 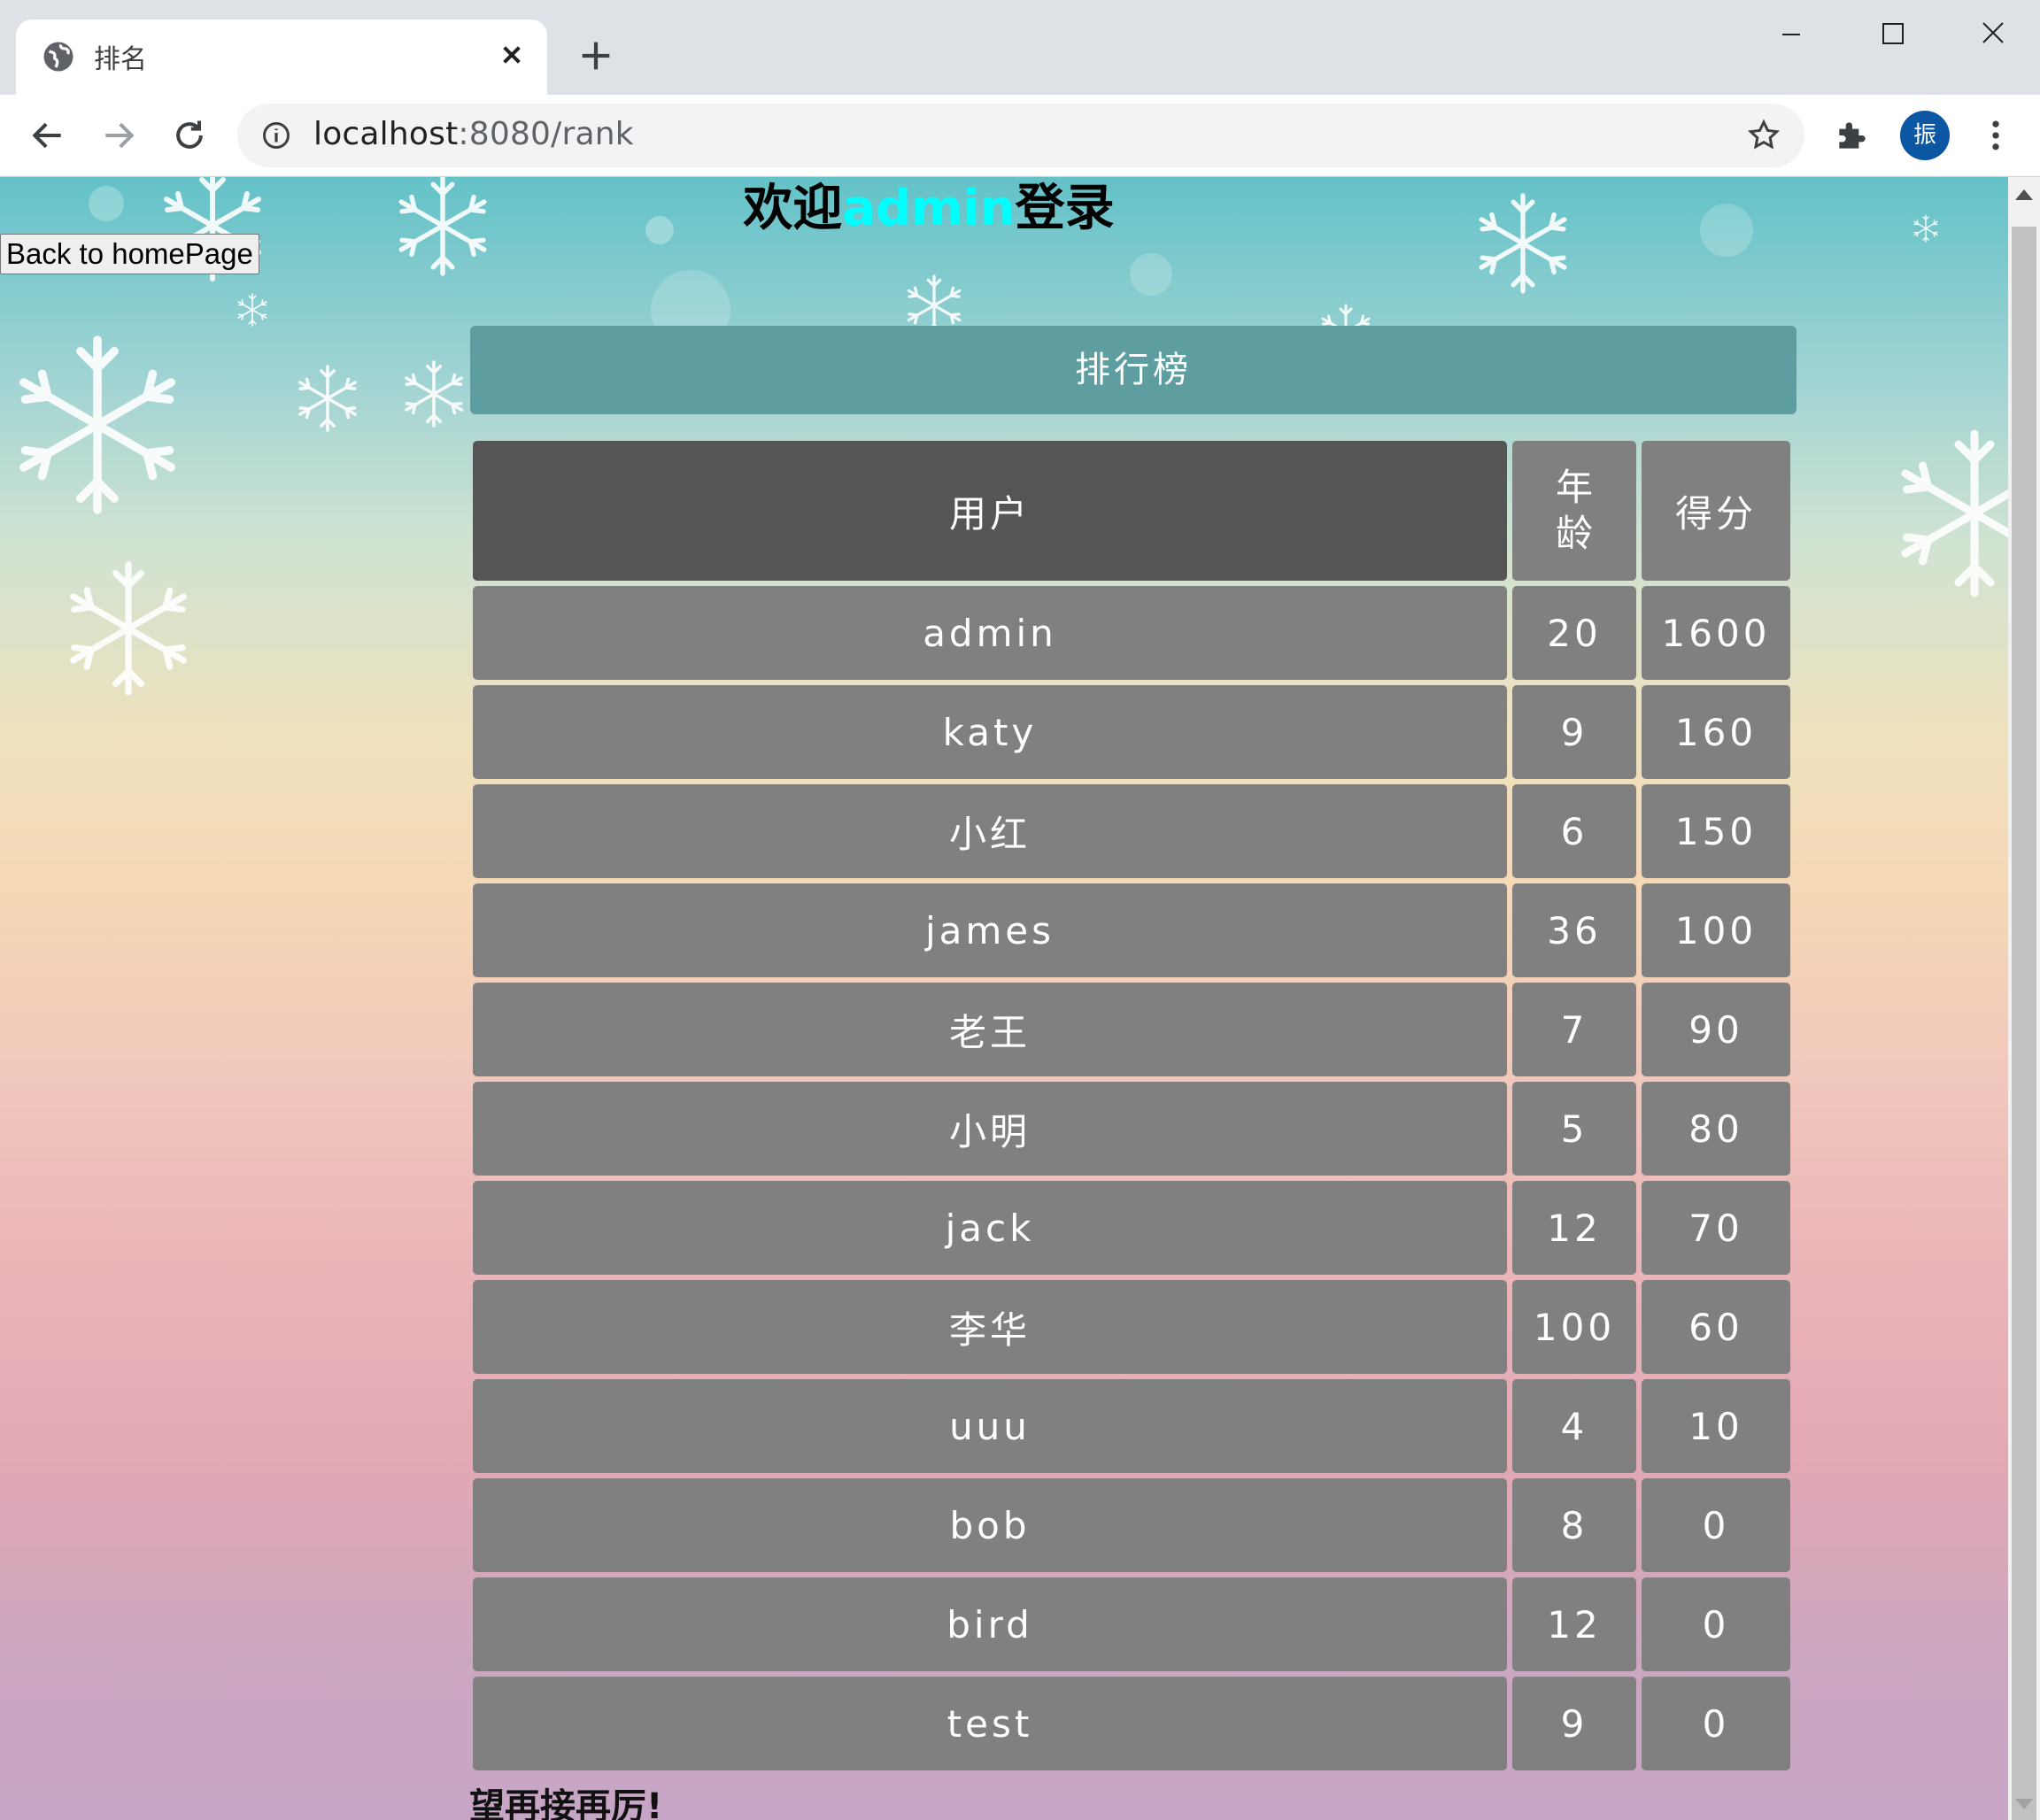 I want to click on new-tab-icon, so click(x=596, y=55).